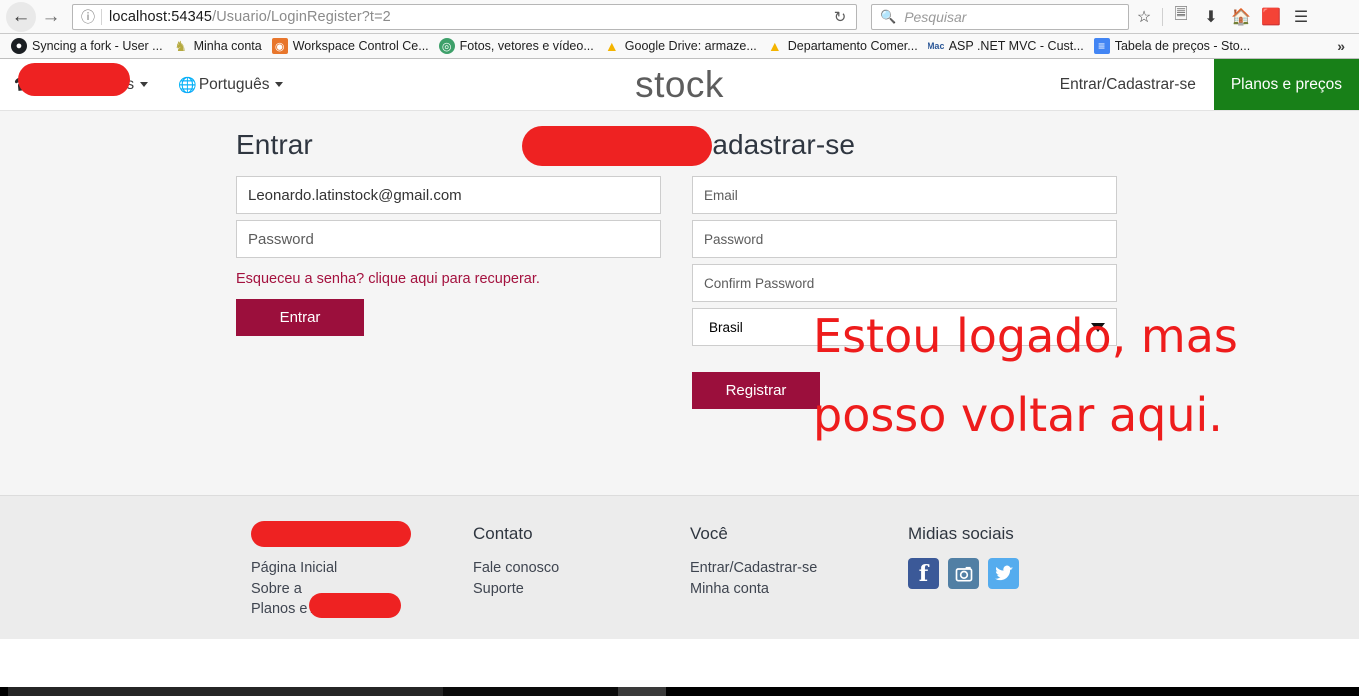 The width and height of the screenshot is (1359, 697). Describe the element at coordinates (503, 533) in the screenshot. I see `footer-heading-contato: Contato` at that location.